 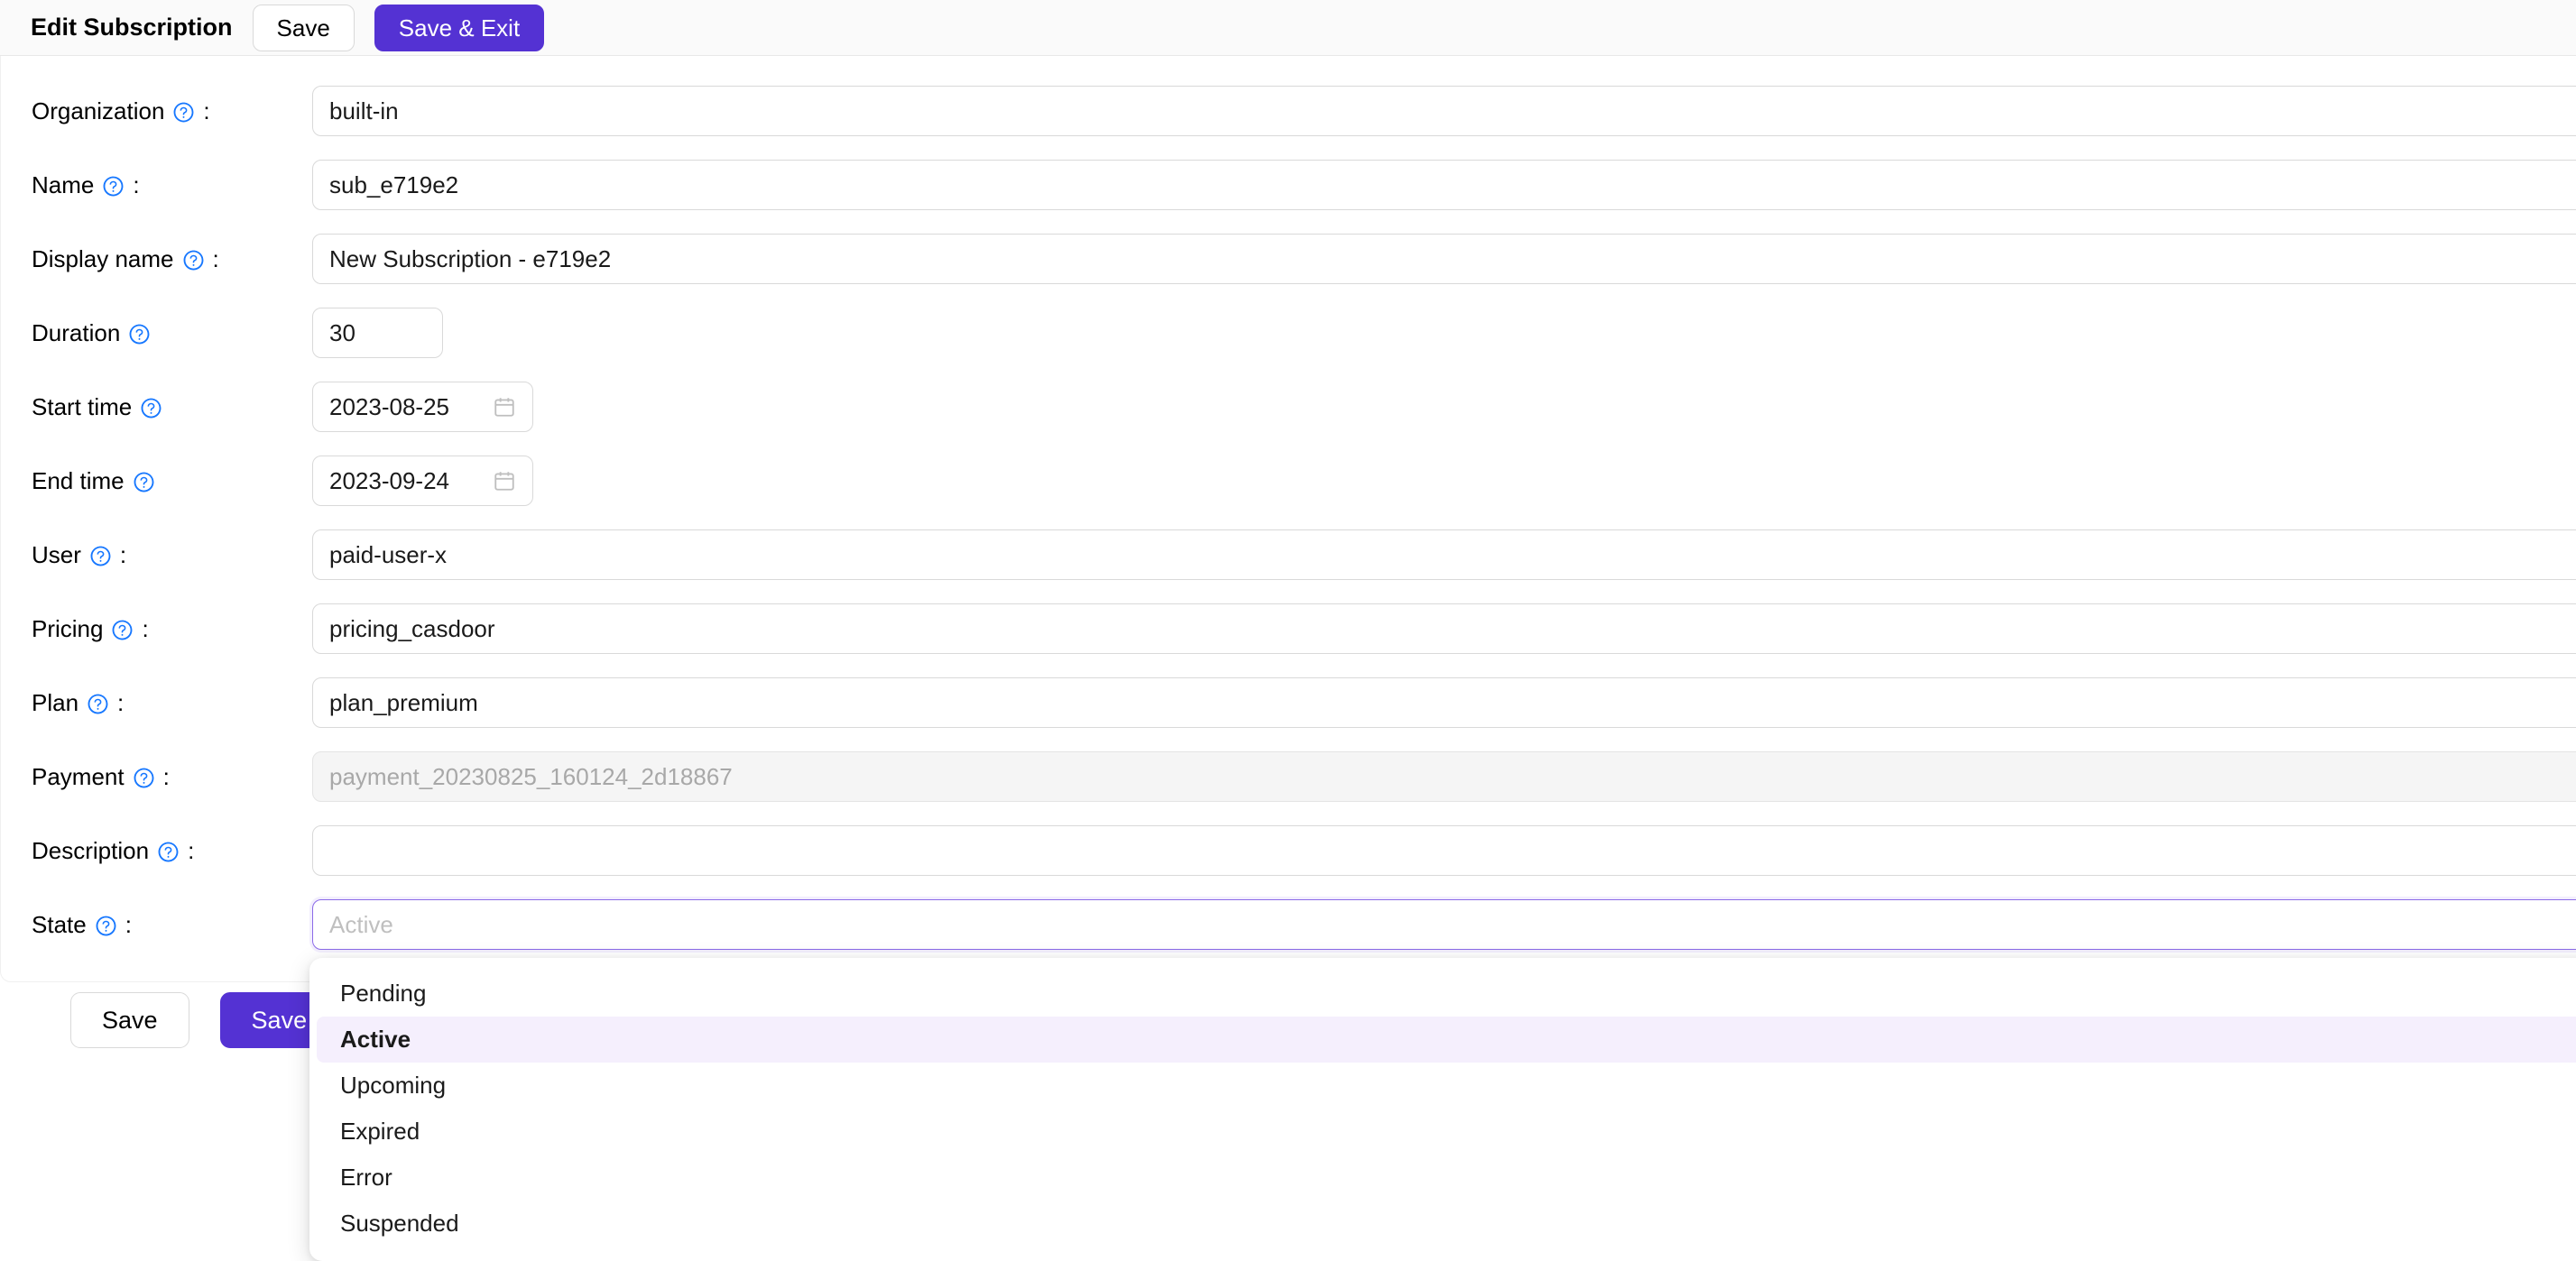 I want to click on field-control-wrap: built-in, so click(x=1444, y=111).